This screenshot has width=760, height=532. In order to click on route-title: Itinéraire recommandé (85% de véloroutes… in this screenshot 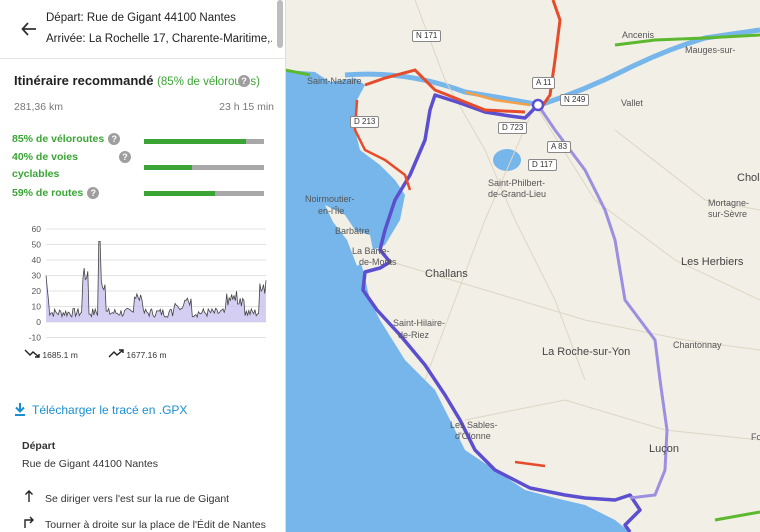, I will do `click(137, 80)`.